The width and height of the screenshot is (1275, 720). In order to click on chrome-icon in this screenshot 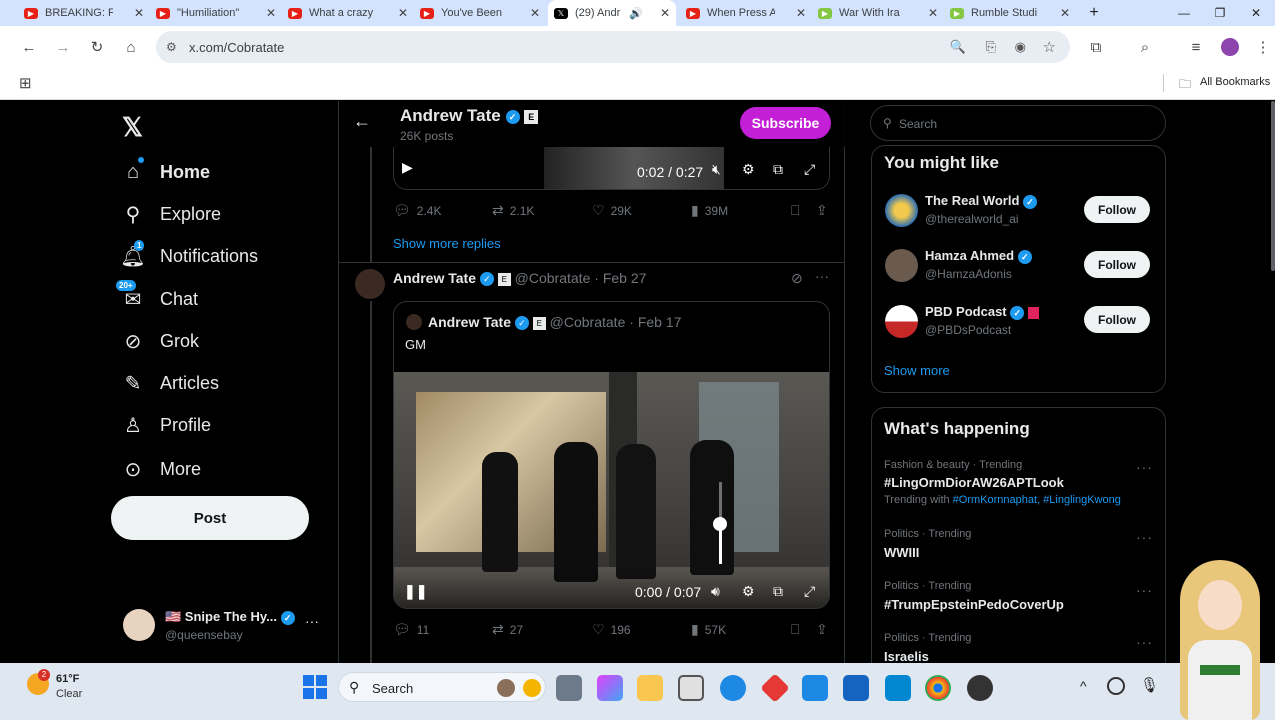, I will do `click(938, 688)`.